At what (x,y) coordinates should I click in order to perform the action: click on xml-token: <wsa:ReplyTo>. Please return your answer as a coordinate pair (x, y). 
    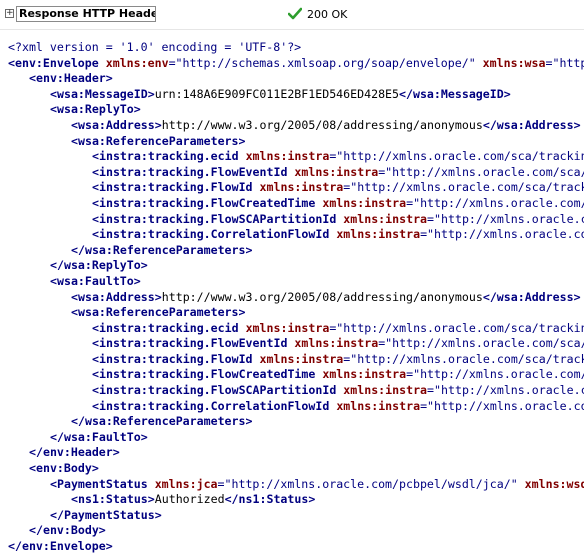
    Looking at the image, I should click on (95, 109).